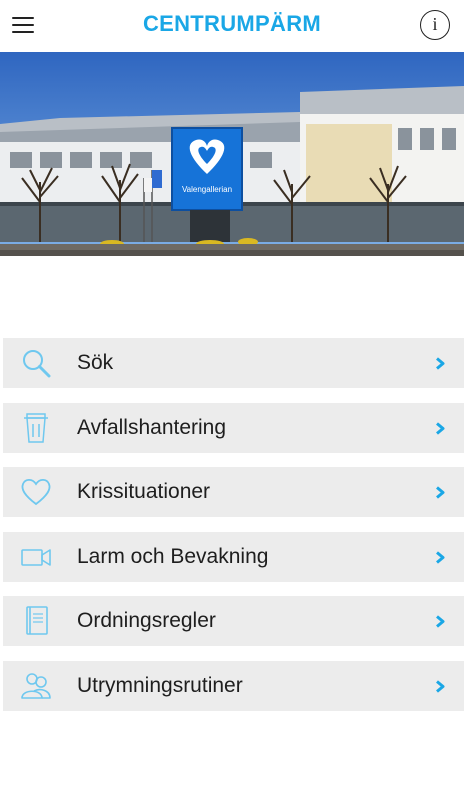  Describe the element at coordinates (95, 362) in the screenshot. I see `menu-item-label: Sök` at that location.